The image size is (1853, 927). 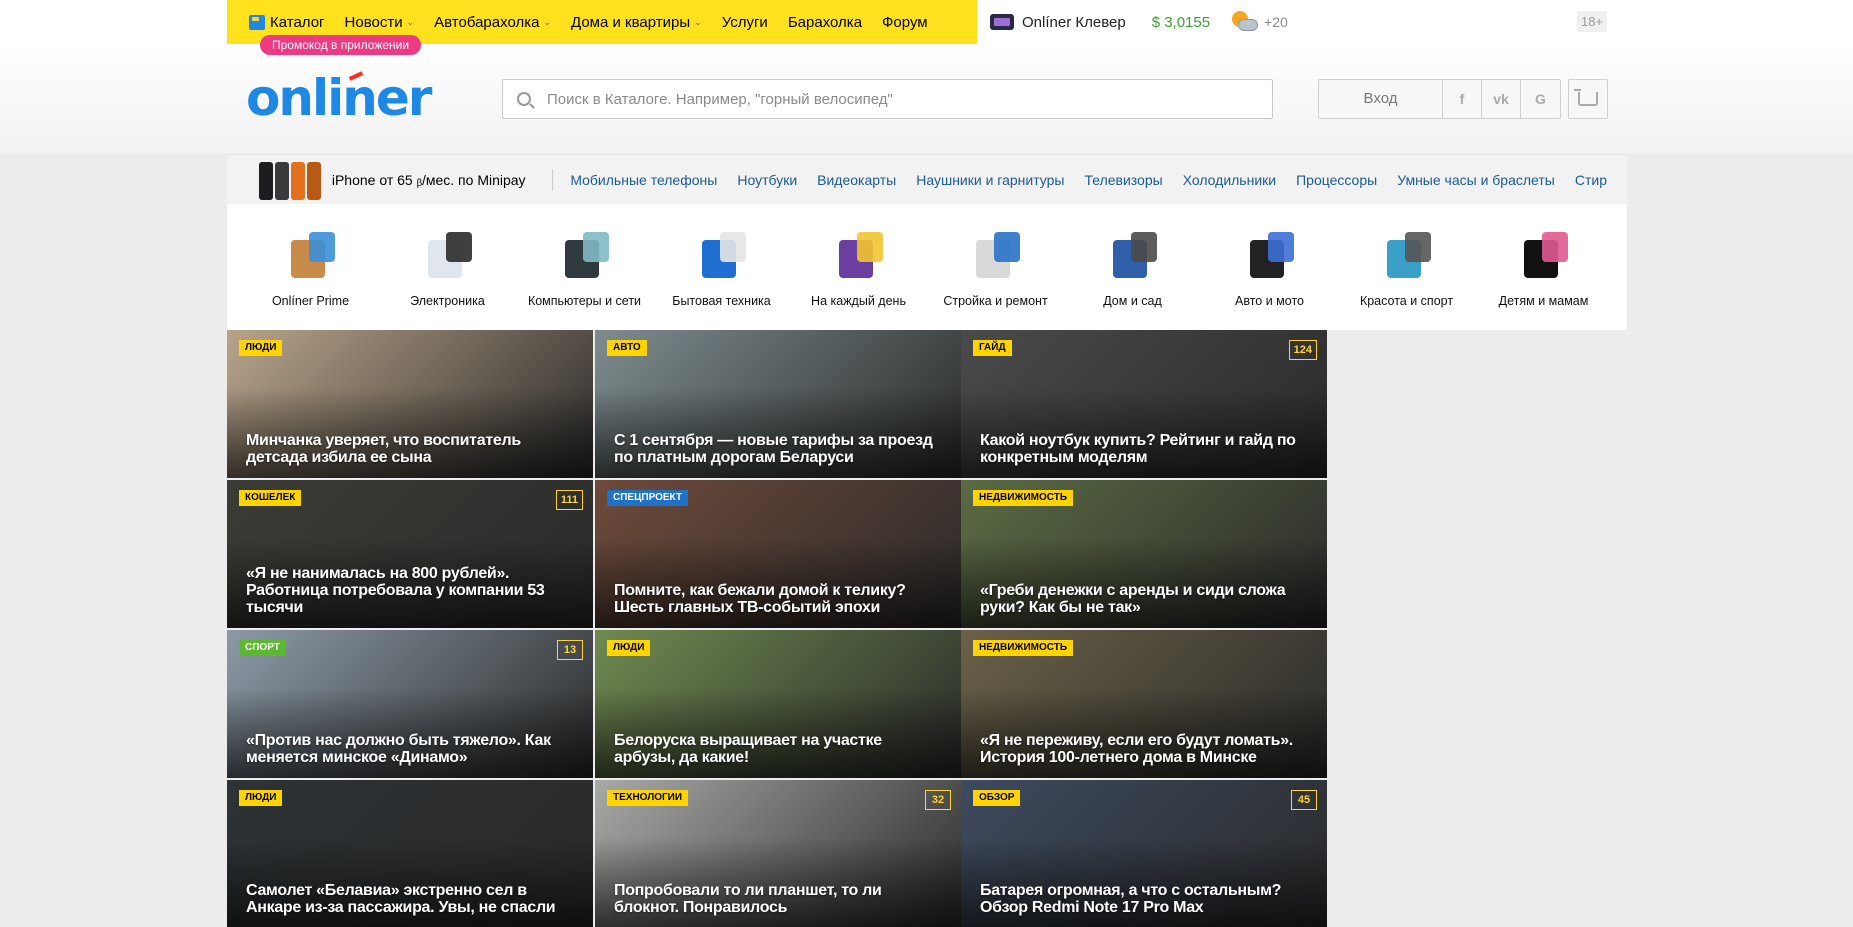 I want to click on topnav-label: Барахолка, so click(x=825, y=22).